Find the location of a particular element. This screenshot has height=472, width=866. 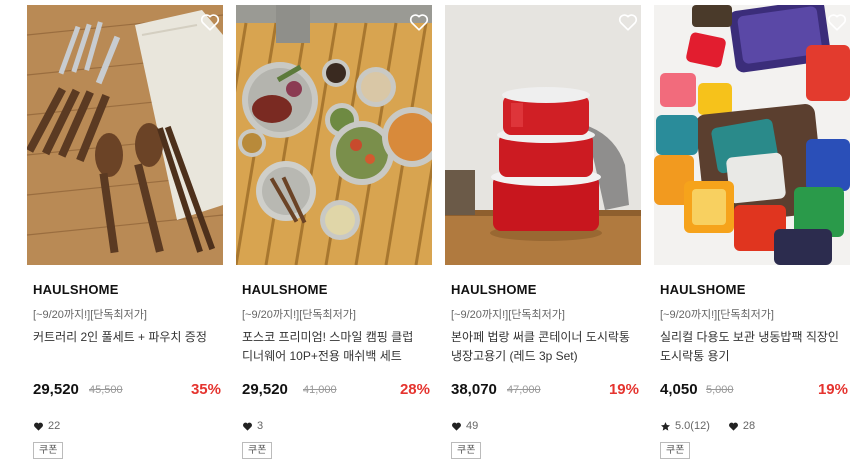

product-title: 실리컬 다용도 보관 냉동밥팩 직장인 도시락통 용기 is located at coordinates (754, 347).